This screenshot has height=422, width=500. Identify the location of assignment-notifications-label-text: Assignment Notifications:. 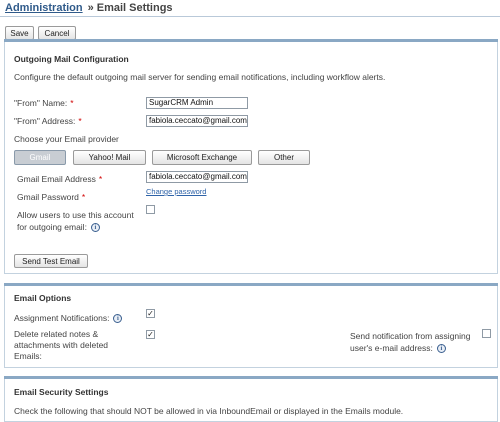
(62, 318).